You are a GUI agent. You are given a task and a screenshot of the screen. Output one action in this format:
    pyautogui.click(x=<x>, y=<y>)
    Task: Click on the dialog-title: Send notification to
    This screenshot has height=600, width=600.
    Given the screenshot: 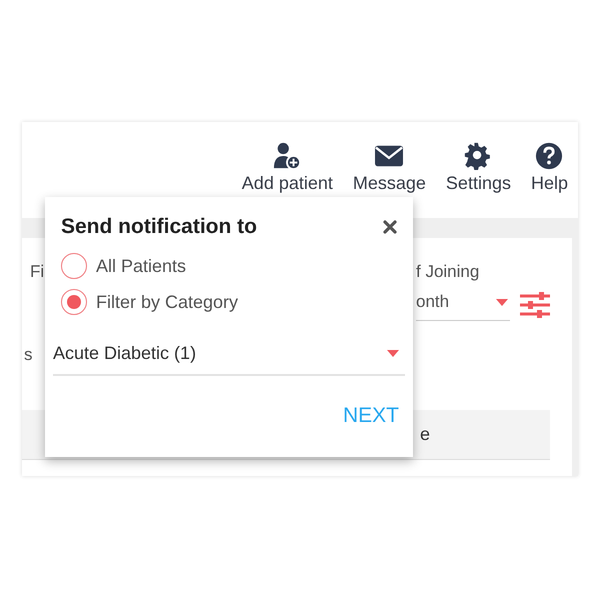 What is the action you would take?
    pyautogui.click(x=159, y=227)
    